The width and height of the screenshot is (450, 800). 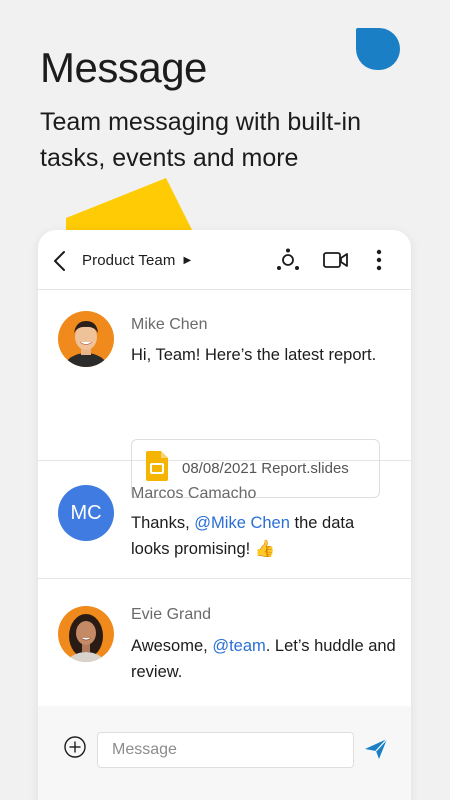 I want to click on blue-decor-shape, so click(x=378, y=49).